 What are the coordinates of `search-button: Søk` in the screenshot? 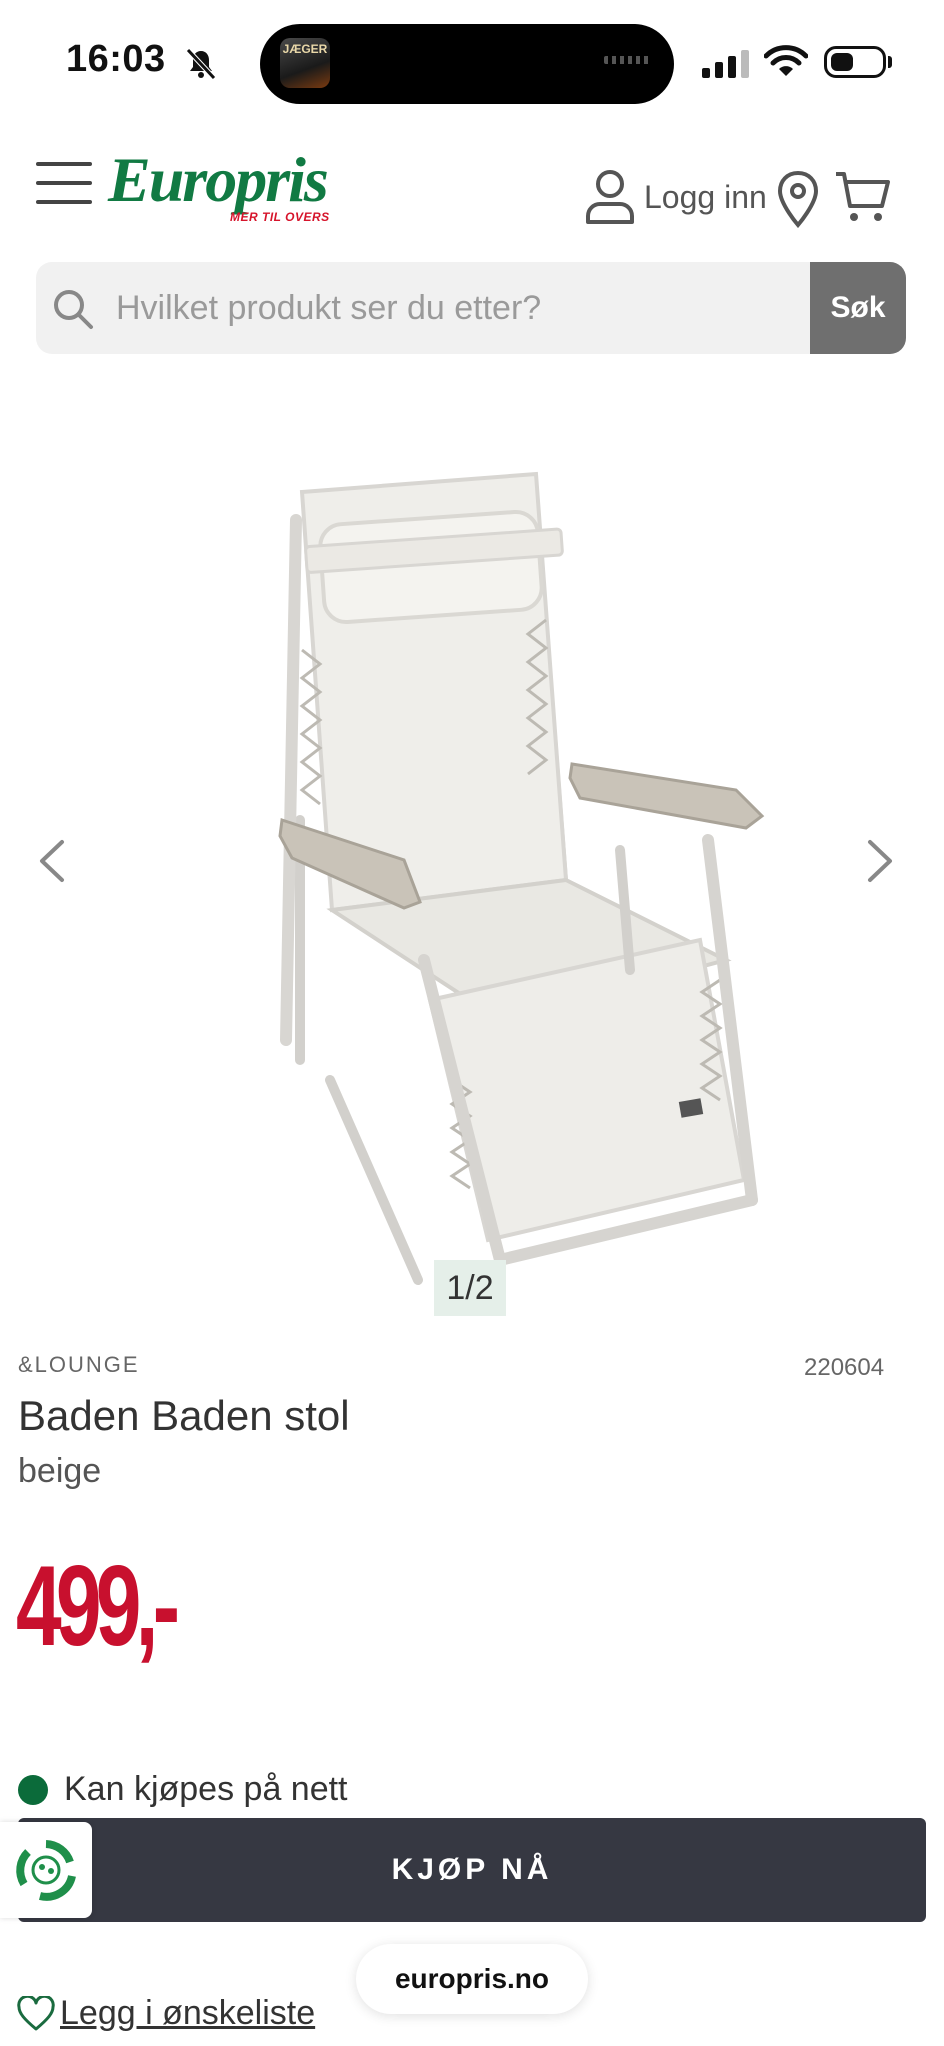 It's located at (858, 308).